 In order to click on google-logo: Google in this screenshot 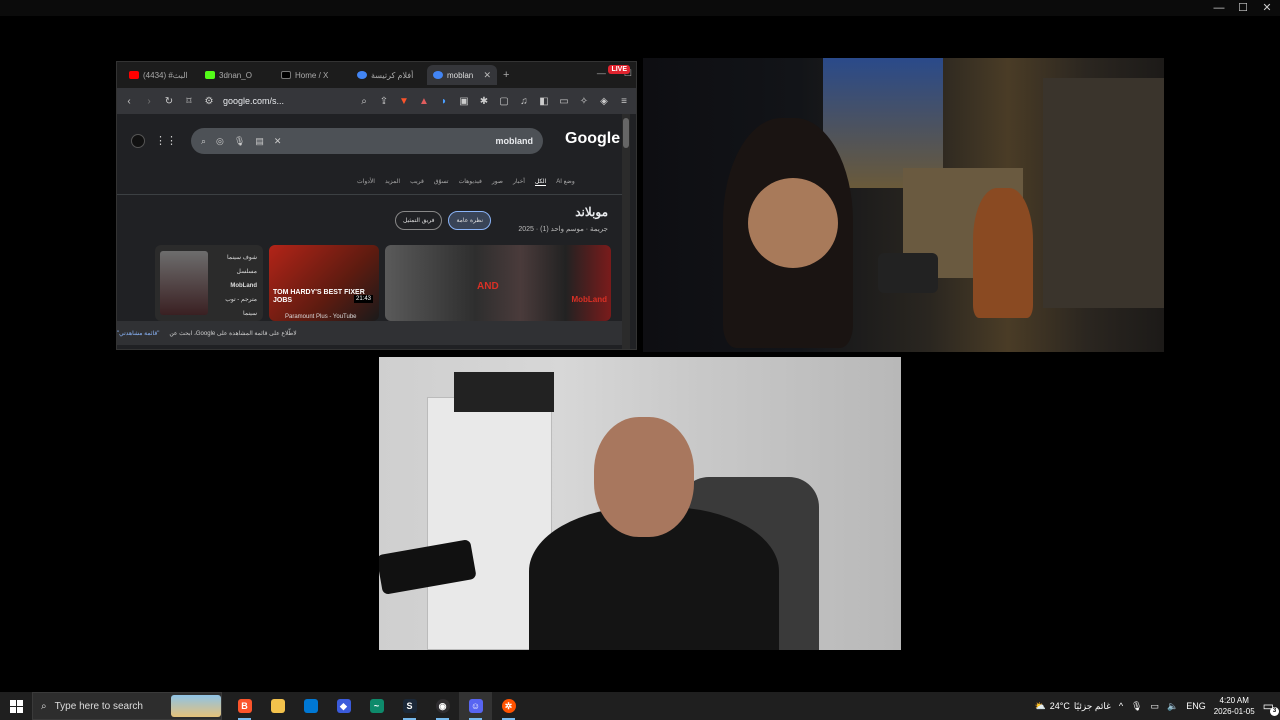, I will do `click(592, 139)`.